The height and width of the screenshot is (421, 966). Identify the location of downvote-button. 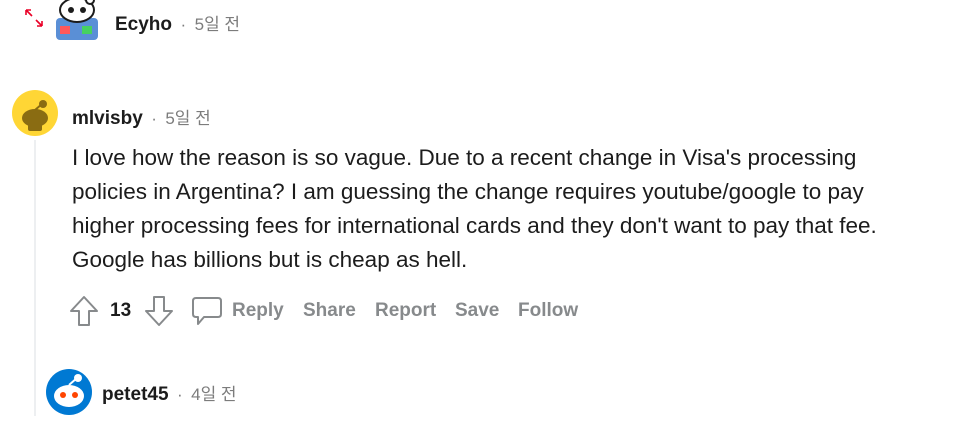
(159, 311).